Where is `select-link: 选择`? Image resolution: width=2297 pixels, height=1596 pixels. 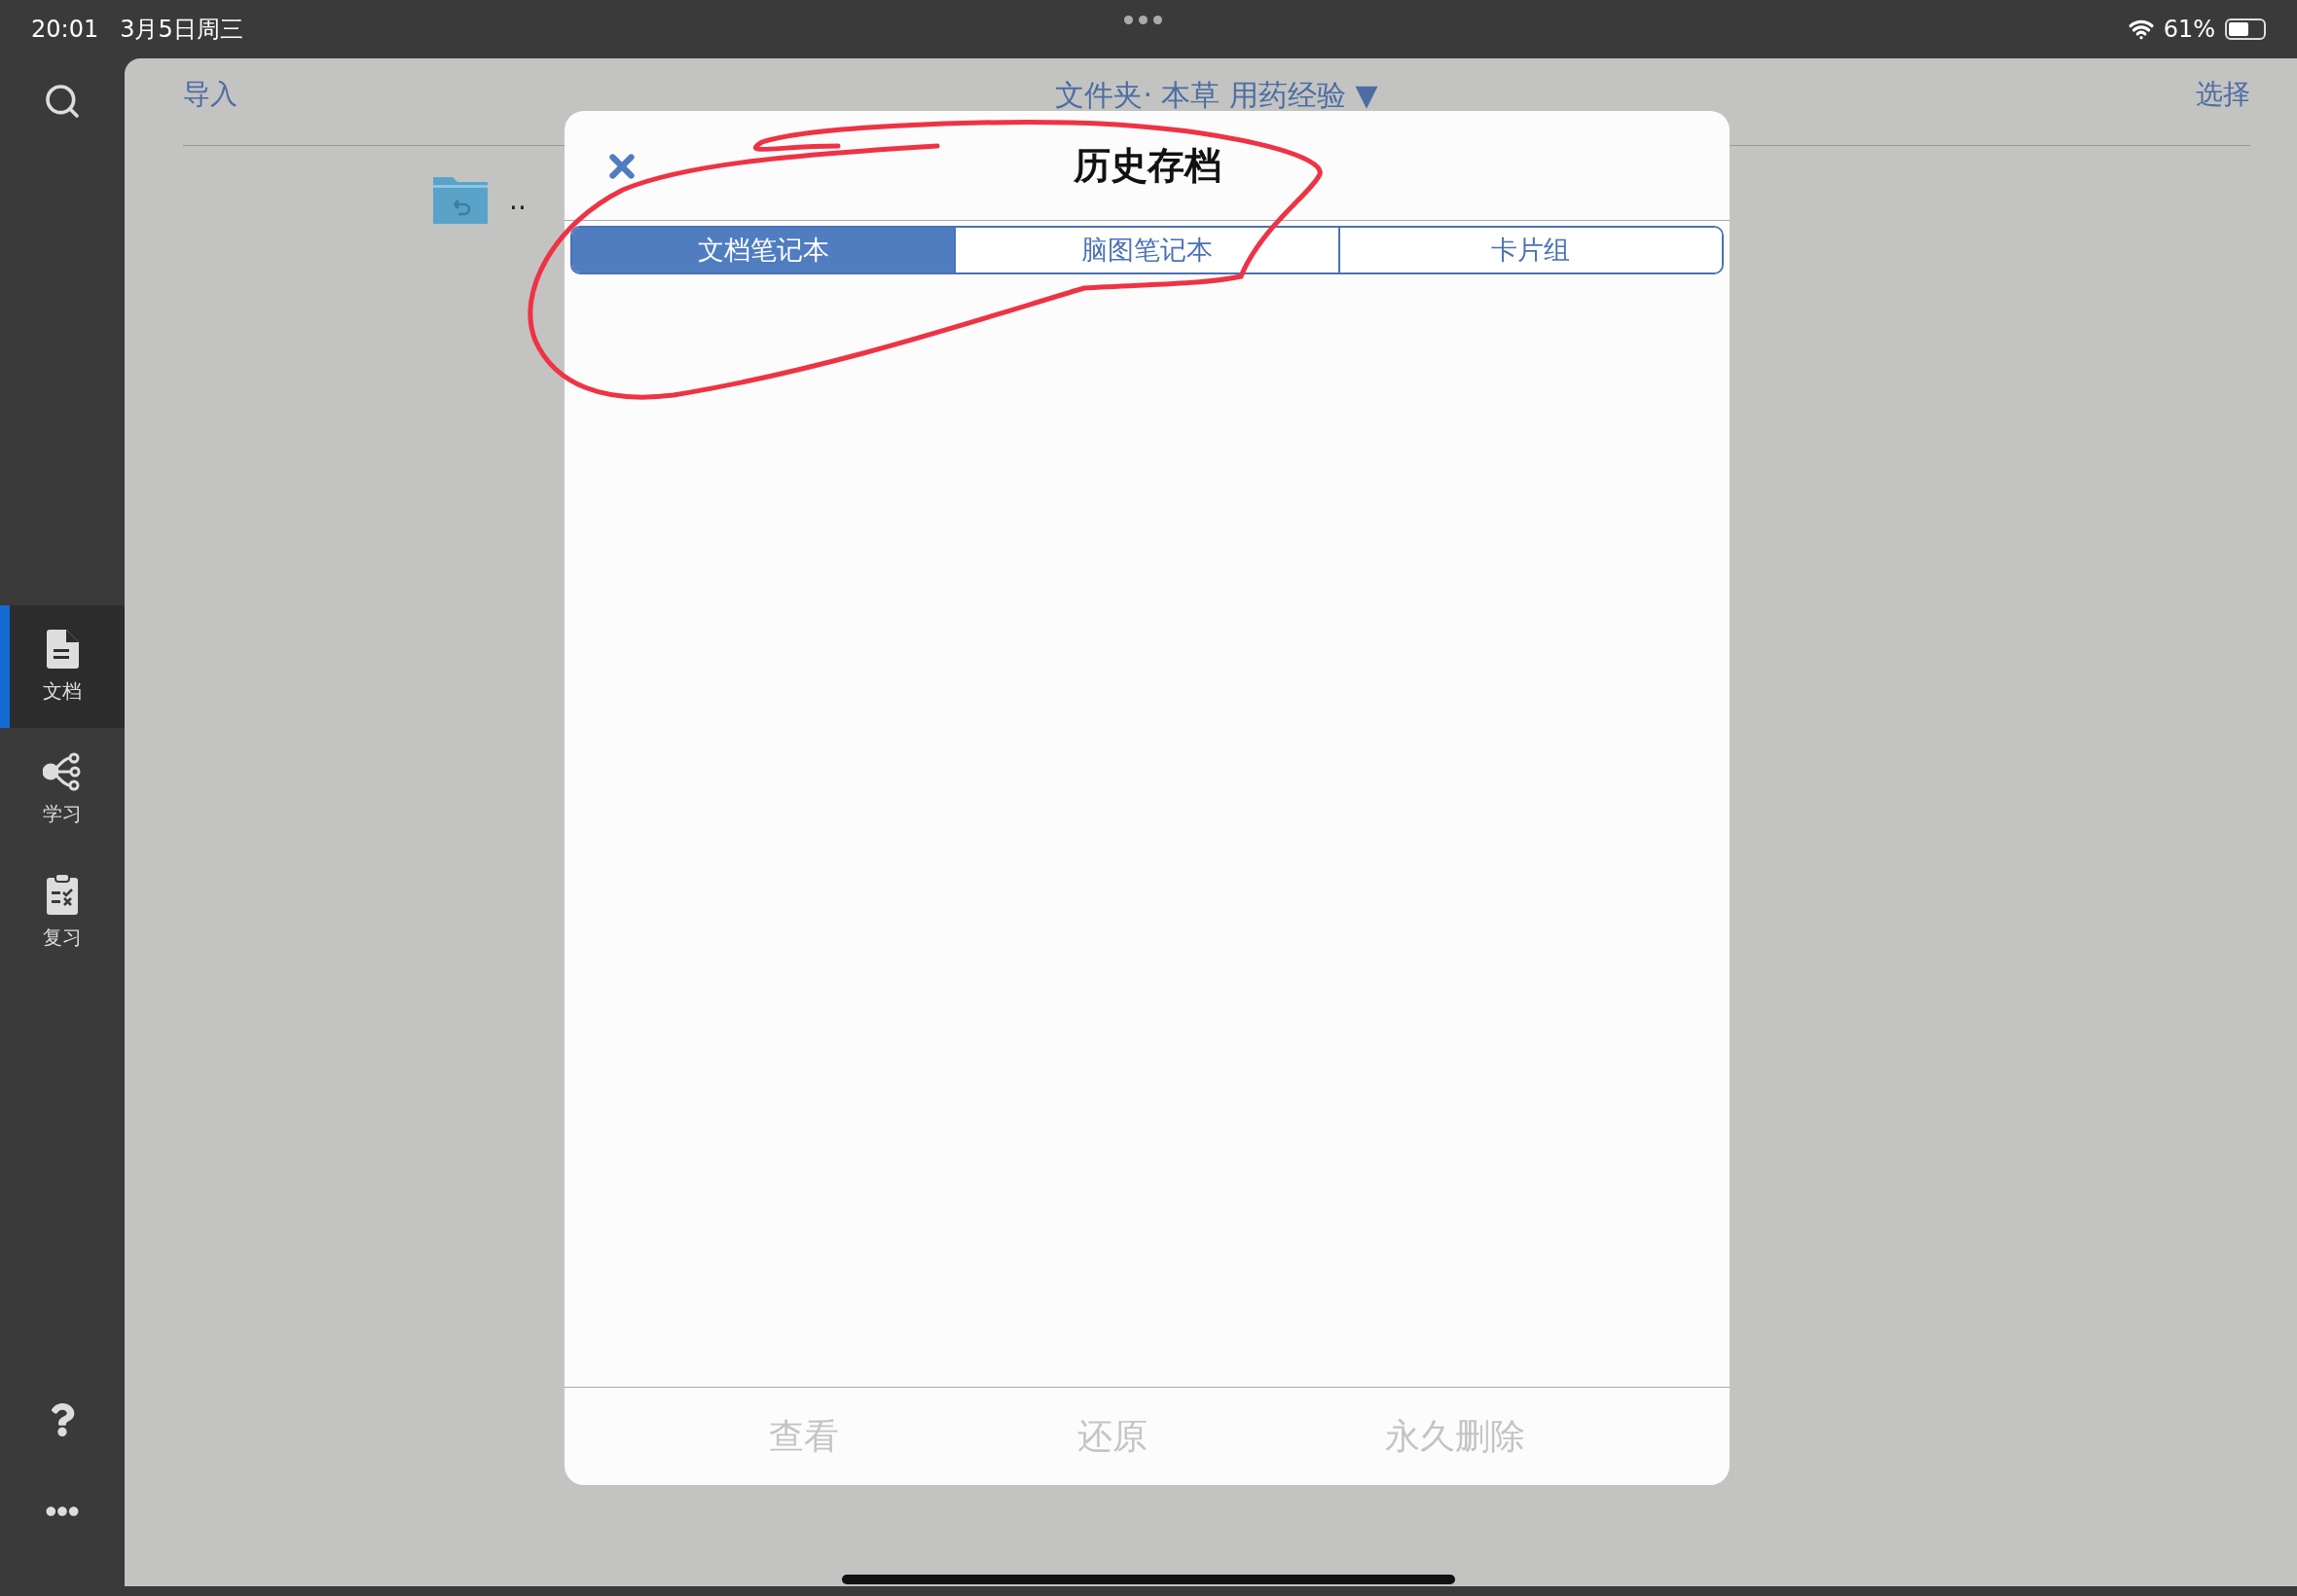
select-link: 选择 is located at coordinates (2223, 94).